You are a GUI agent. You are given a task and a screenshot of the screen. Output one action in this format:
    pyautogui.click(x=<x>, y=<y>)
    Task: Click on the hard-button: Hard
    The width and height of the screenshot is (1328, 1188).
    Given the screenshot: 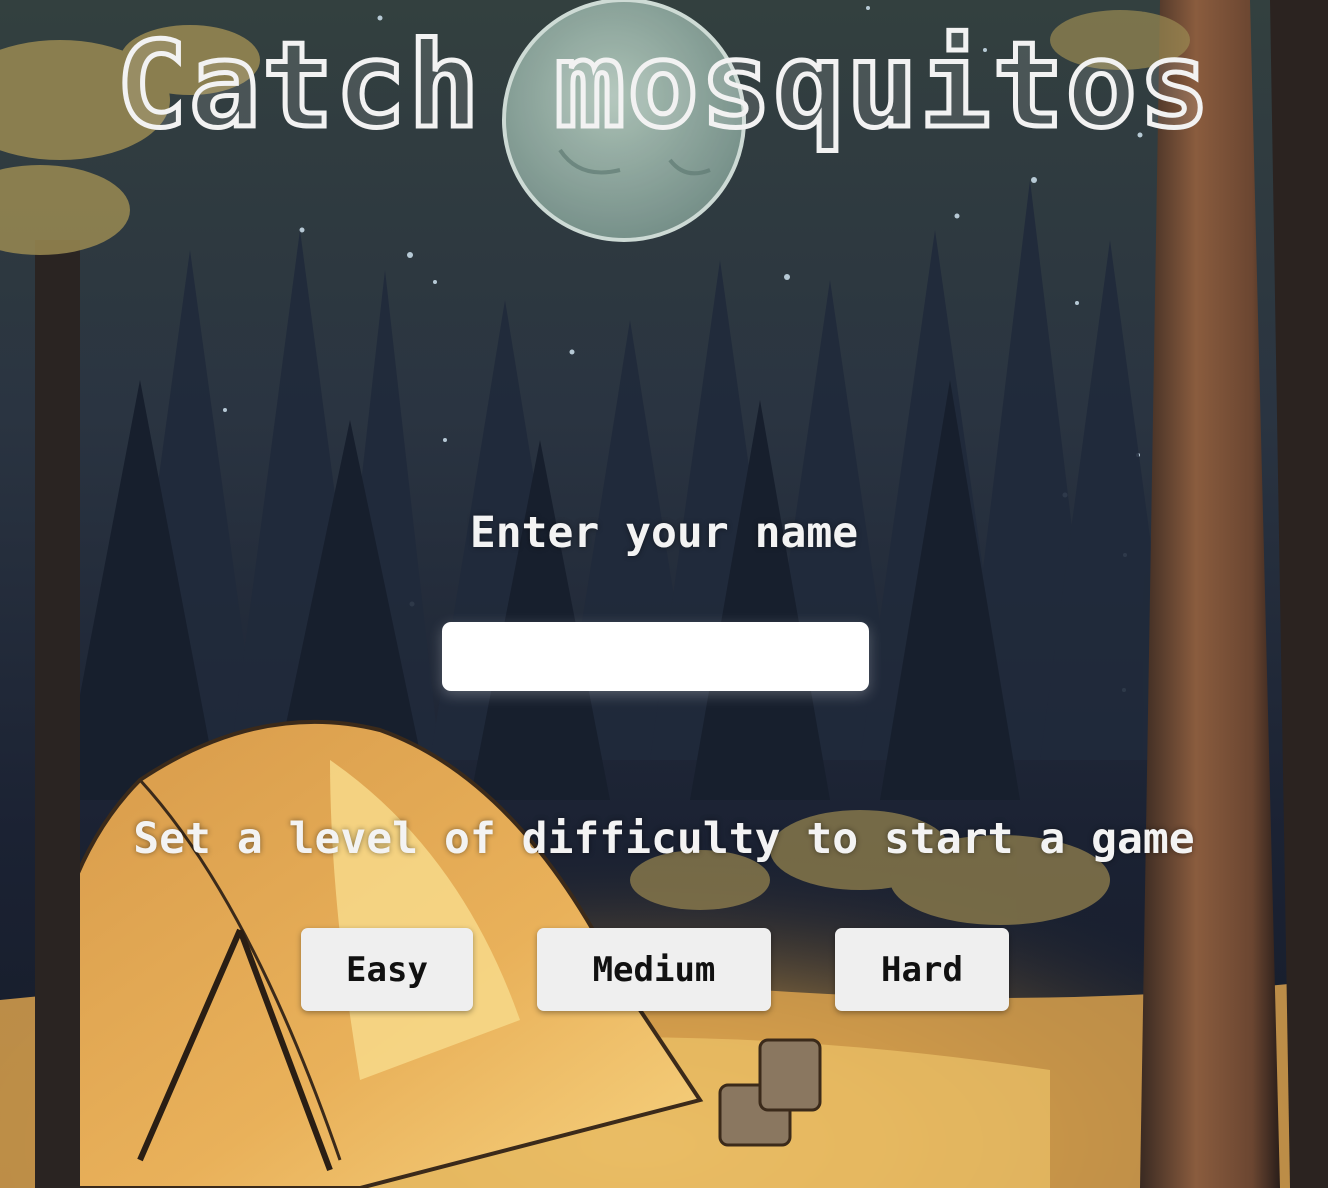 What is the action you would take?
    pyautogui.click(x=922, y=969)
    